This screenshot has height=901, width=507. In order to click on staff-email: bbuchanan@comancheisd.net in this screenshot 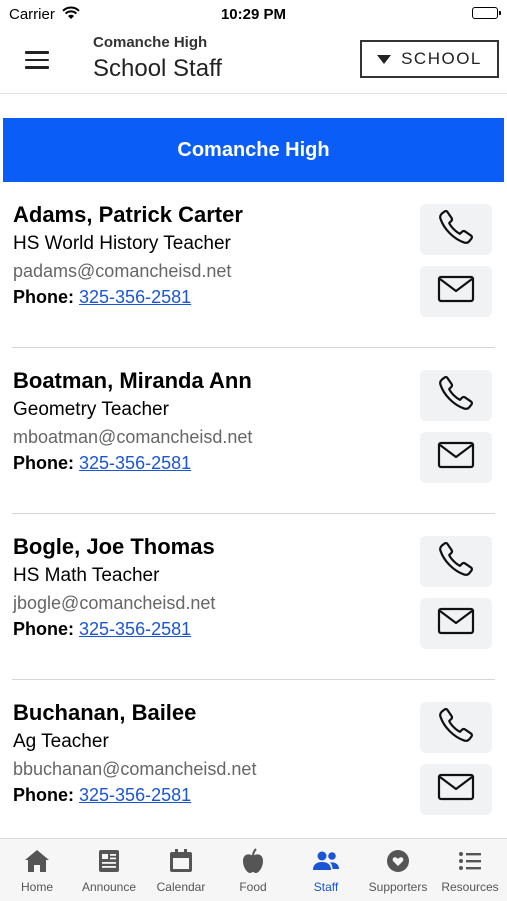, I will do `click(134, 769)`.